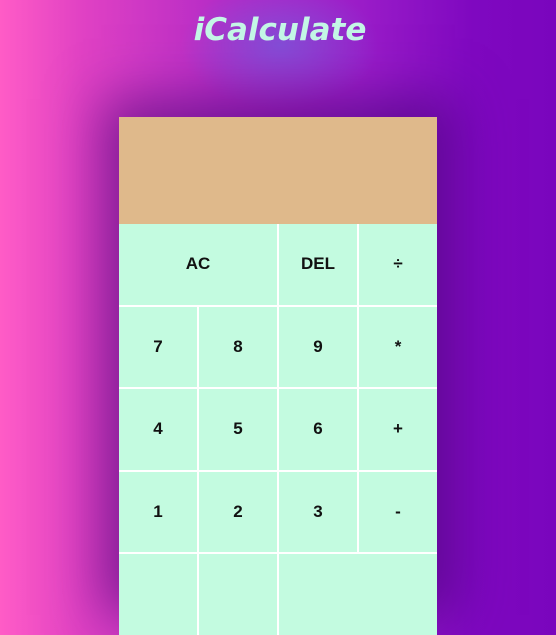 This screenshot has height=635, width=556. Describe the element at coordinates (158, 429) in the screenshot. I see `digit-4-button: 4` at that location.